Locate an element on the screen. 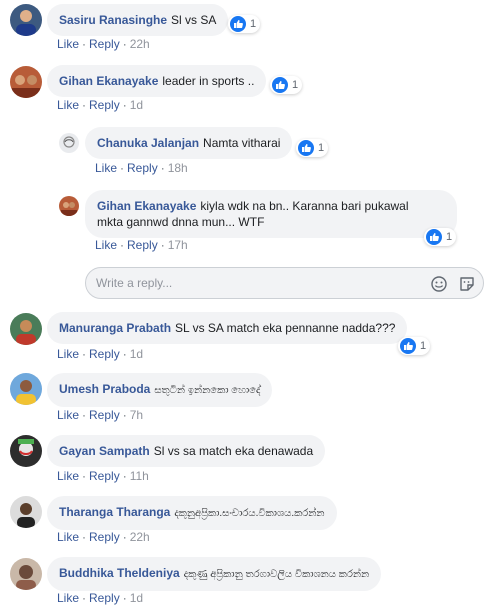  comment-text: Sl vs sa match eka denawada is located at coordinates (233, 451).